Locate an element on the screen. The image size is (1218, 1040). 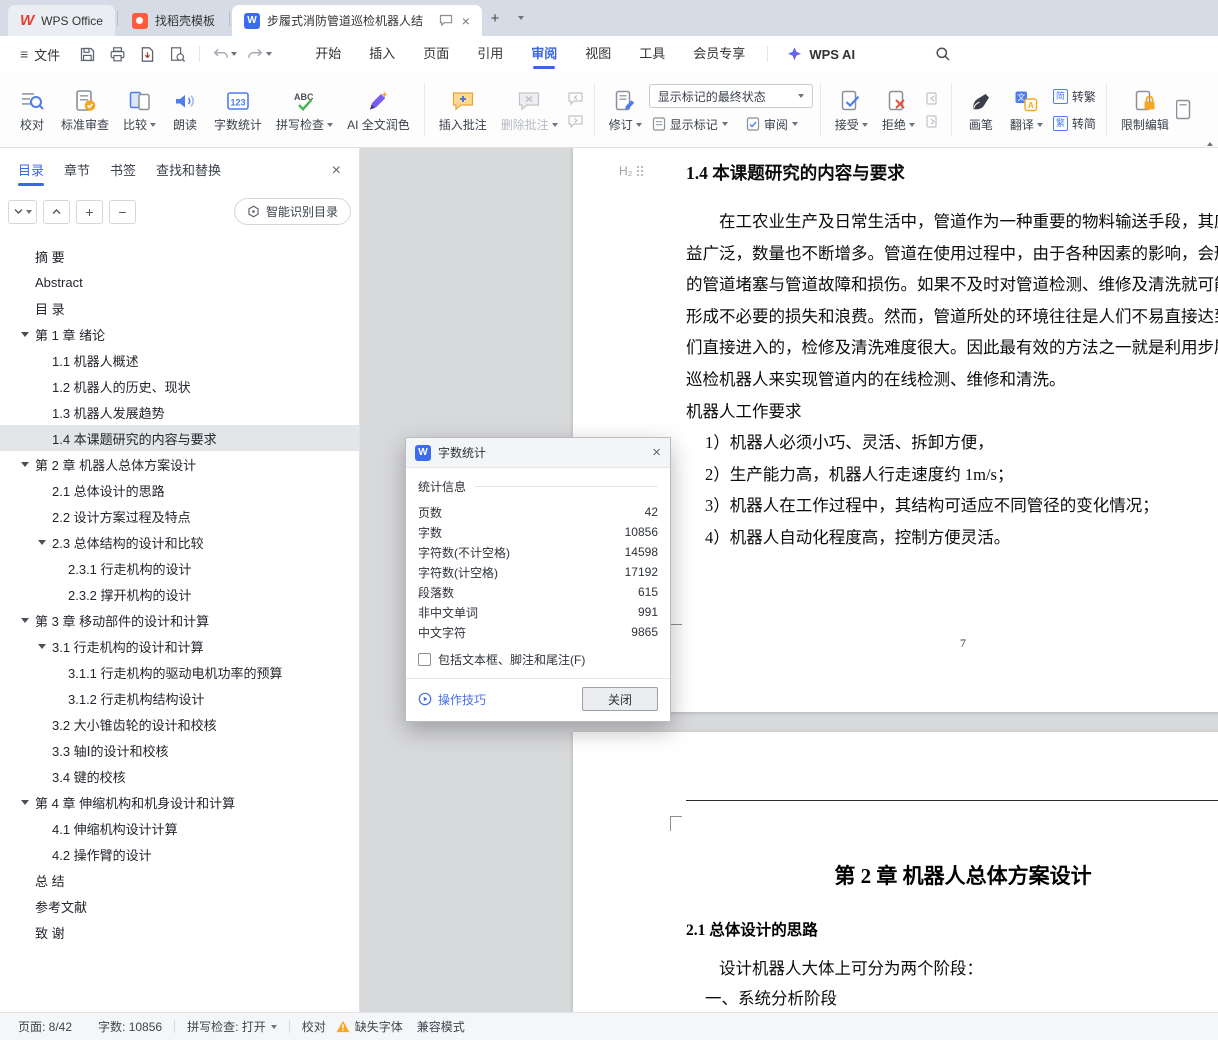
tab-list-caret is located at coordinates (521, 18).